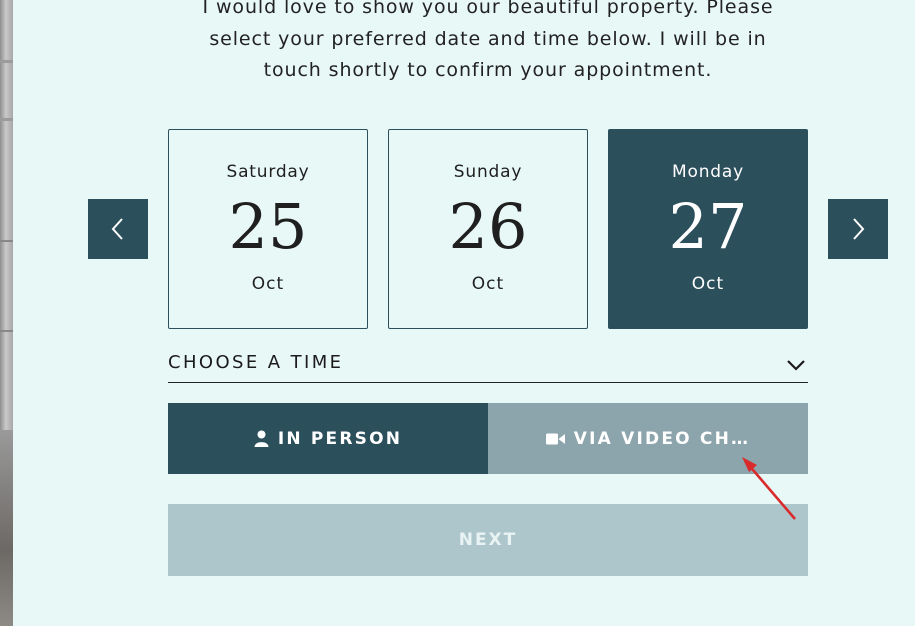 The width and height of the screenshot is (915, 626). Describe the element at coordinates (268, 172) in the screenshot. I see `date-weekday: Saturday` at that location.